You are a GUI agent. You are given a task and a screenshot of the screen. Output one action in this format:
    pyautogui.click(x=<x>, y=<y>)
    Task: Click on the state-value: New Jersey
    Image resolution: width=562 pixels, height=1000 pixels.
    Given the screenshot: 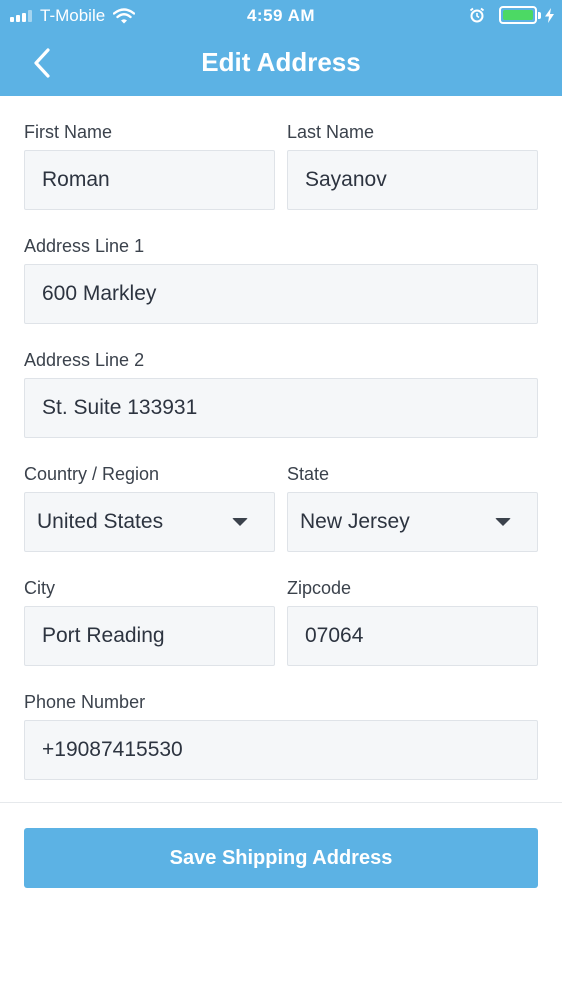 What is the action you would take?
    pyautogui.click(x=355, y=521)
    